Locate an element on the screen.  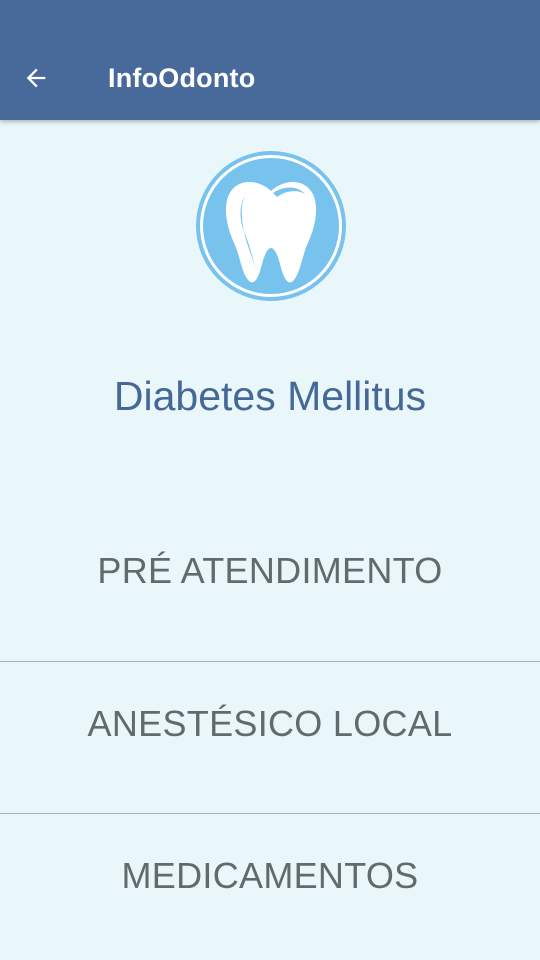
back-button is located at coordinates (36, 78).